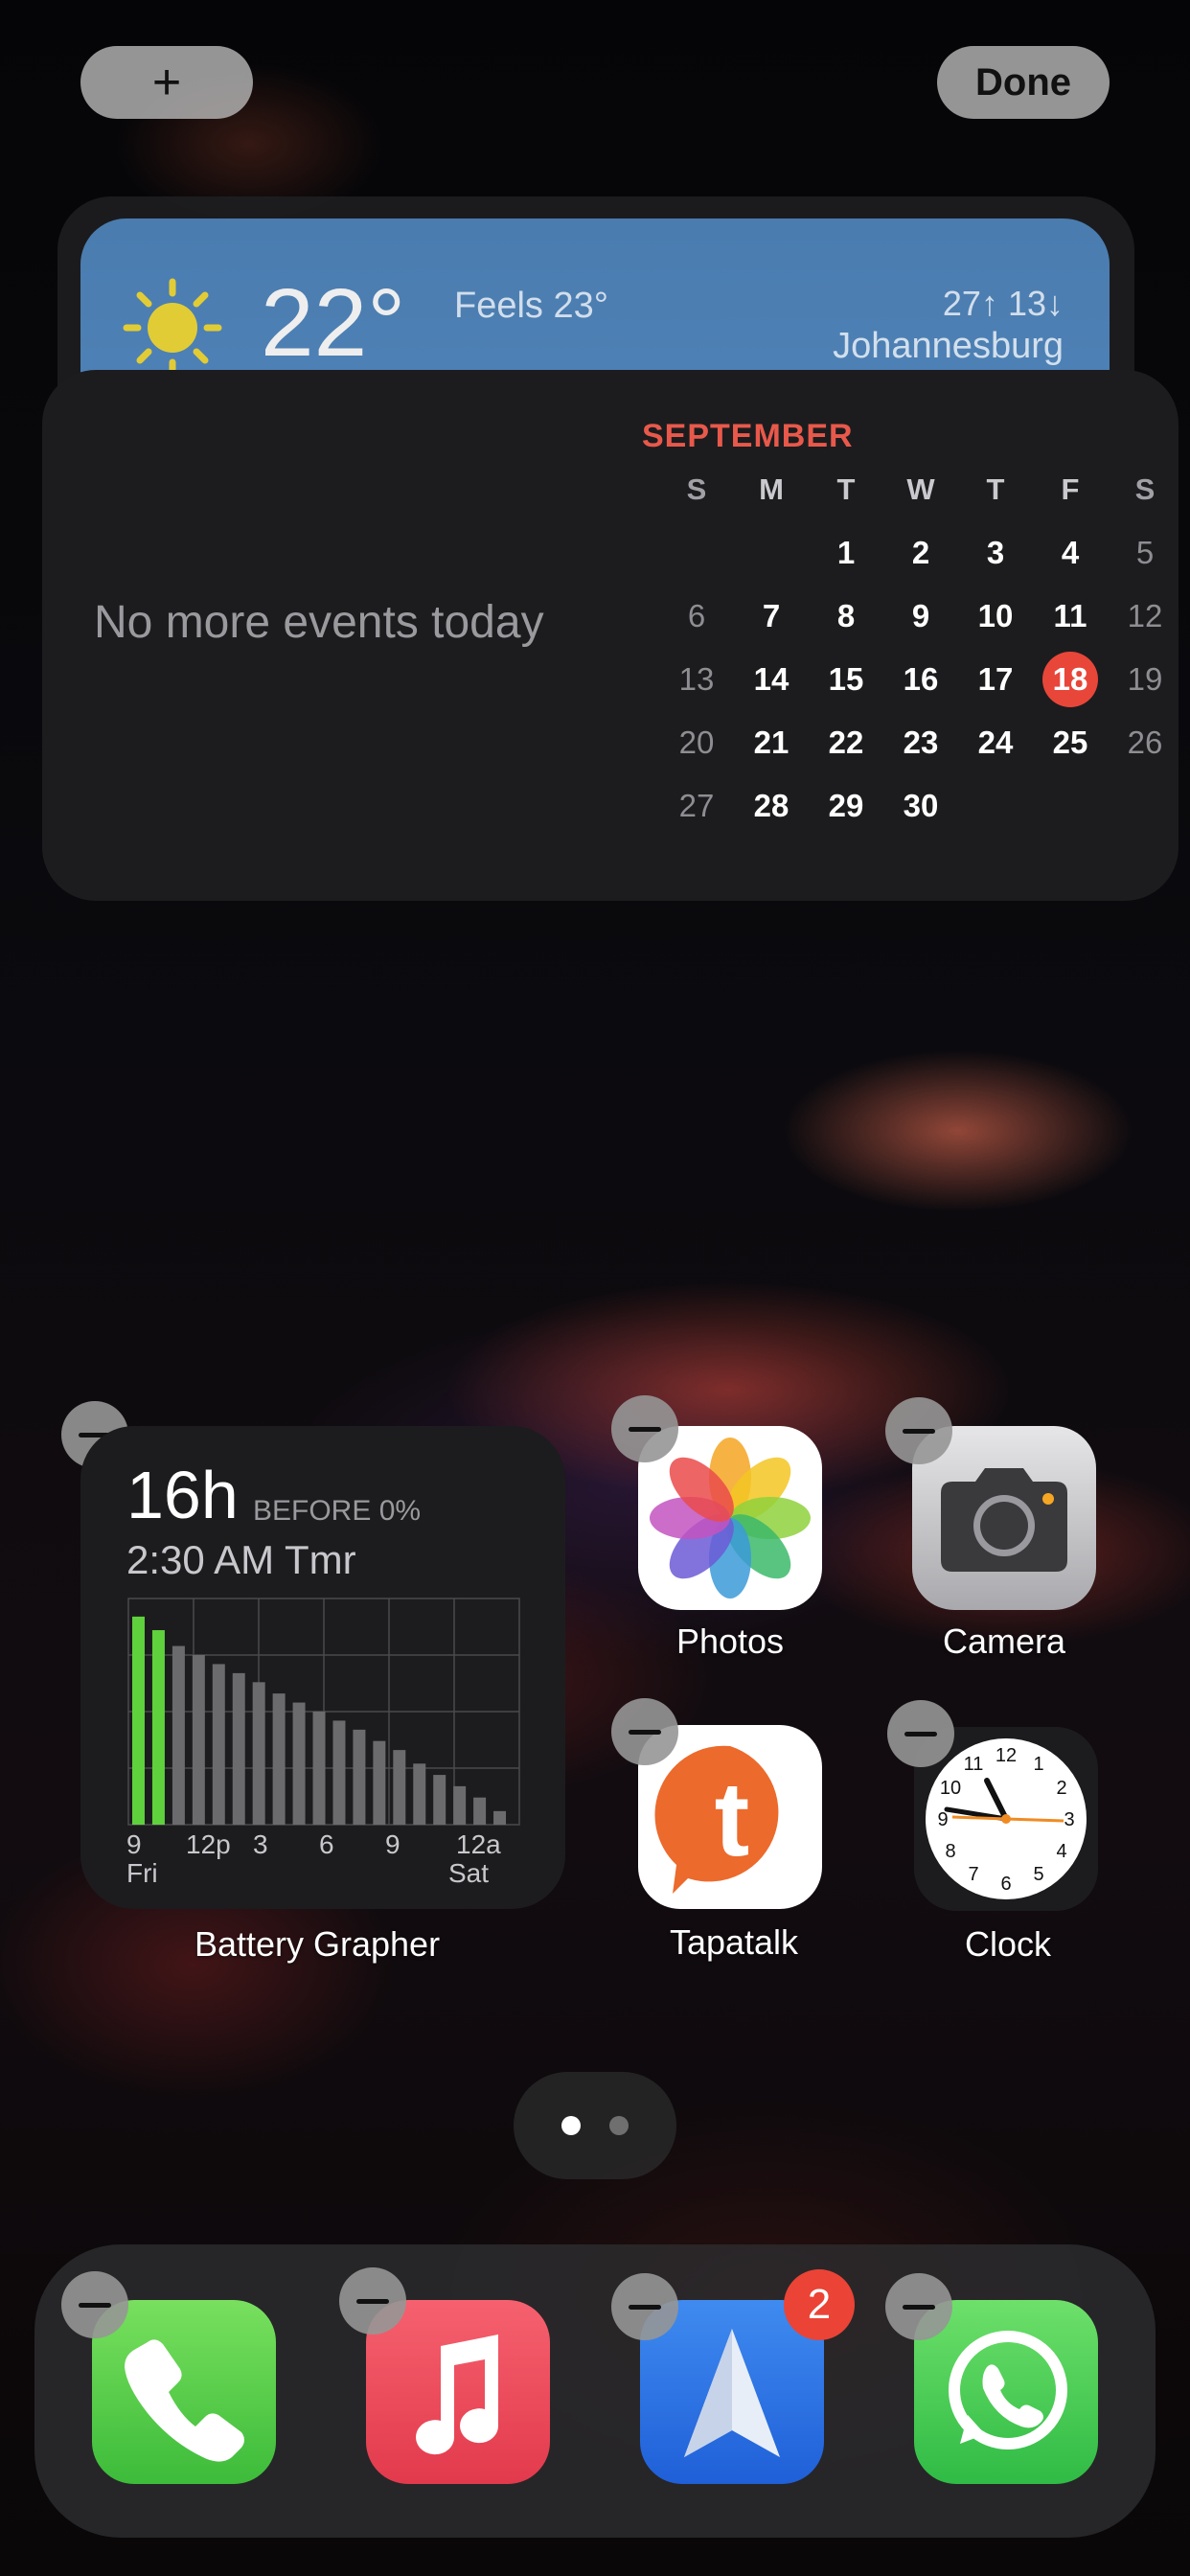  Describe the element at coordinates (645, 1428) in the screenshot. I see `remove-photos-button` at that location.